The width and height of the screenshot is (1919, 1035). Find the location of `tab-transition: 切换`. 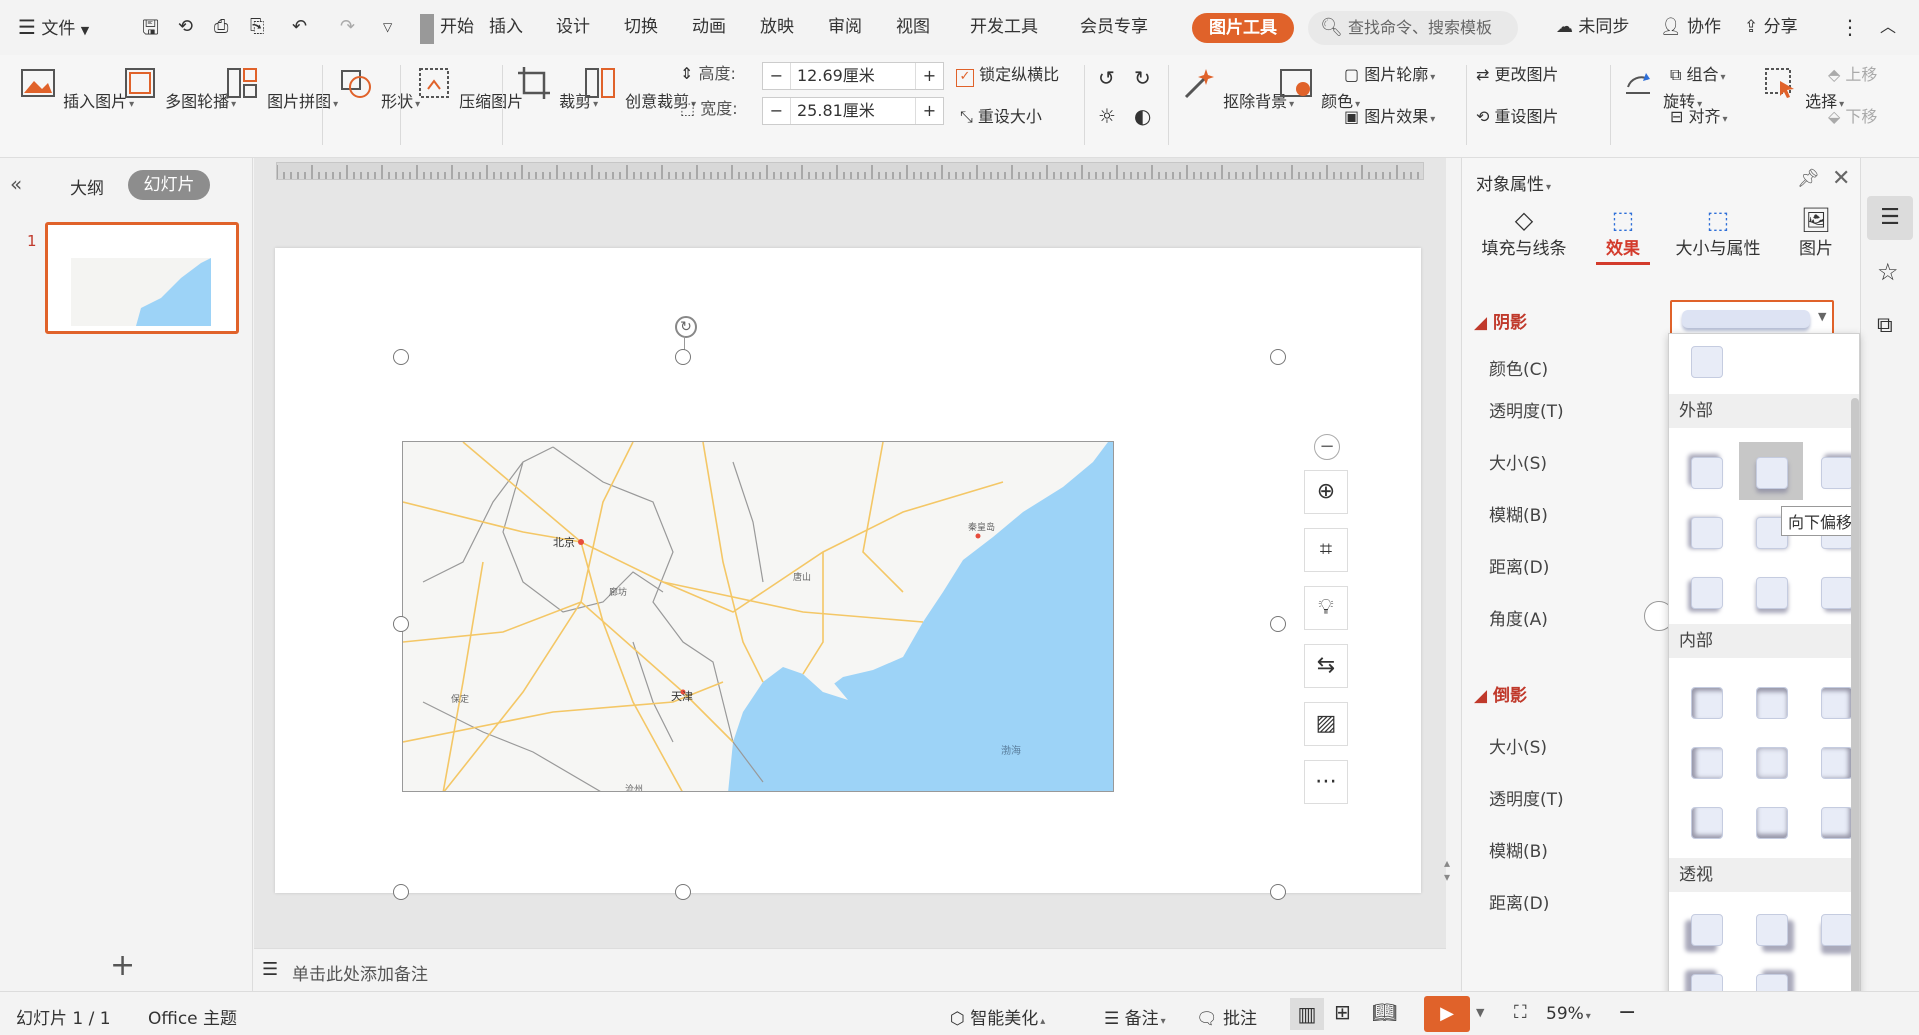

tab-transition: 切换 is located at coordinates (641, 27).